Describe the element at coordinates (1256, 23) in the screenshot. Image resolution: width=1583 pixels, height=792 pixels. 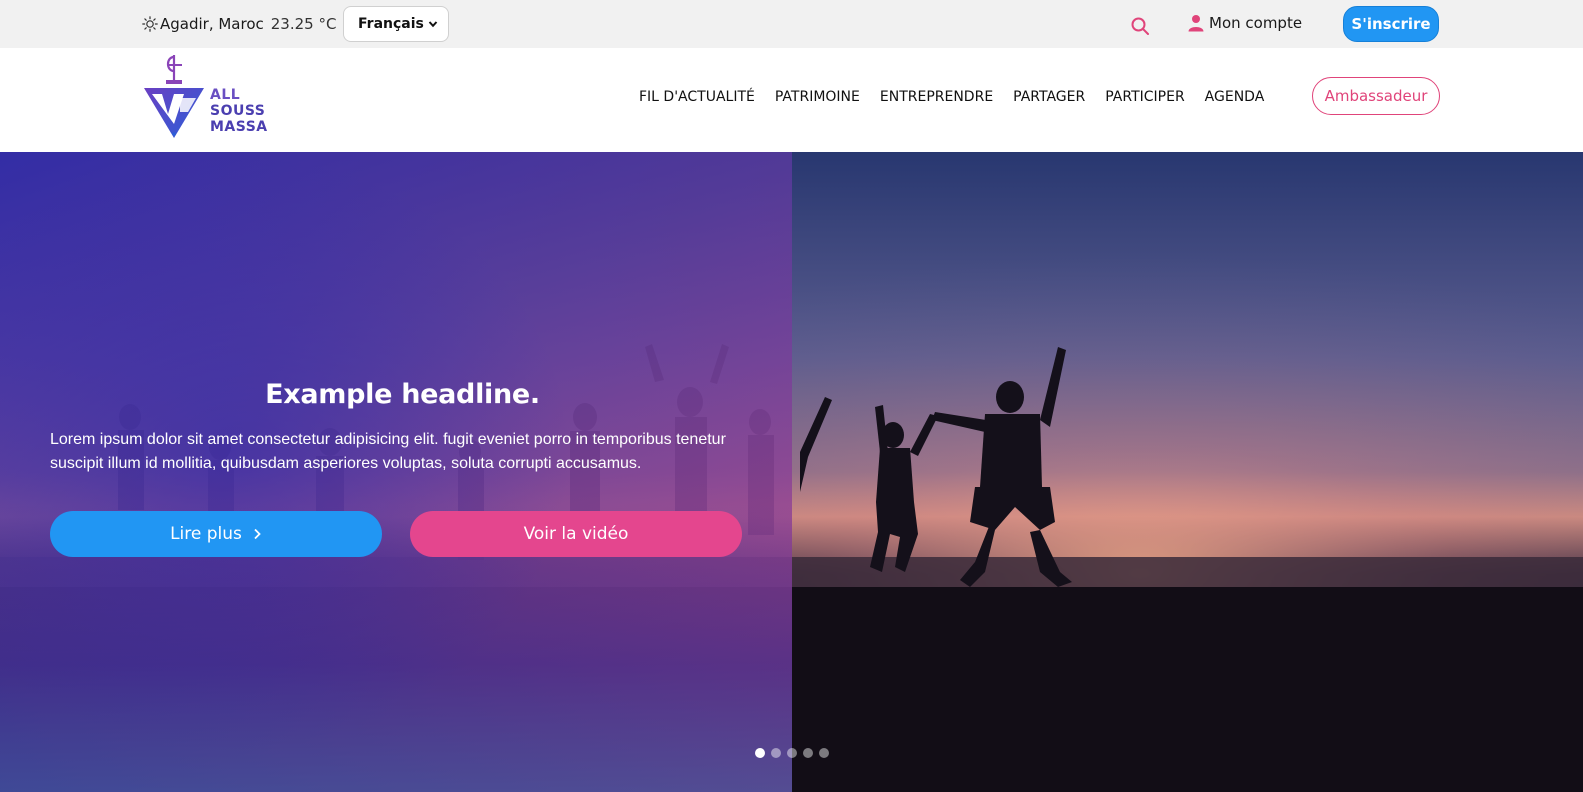
I see `account-label: Mon compte` at that location.